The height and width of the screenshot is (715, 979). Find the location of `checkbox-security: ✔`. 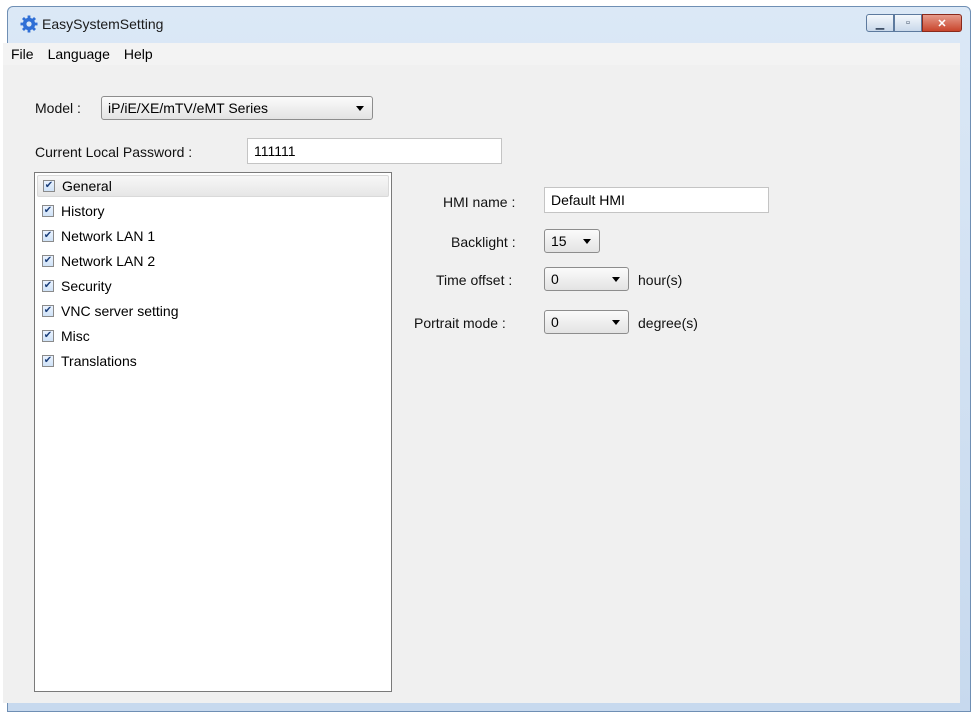

checkbox-security: ✔ is located at coordinates (48, 286).